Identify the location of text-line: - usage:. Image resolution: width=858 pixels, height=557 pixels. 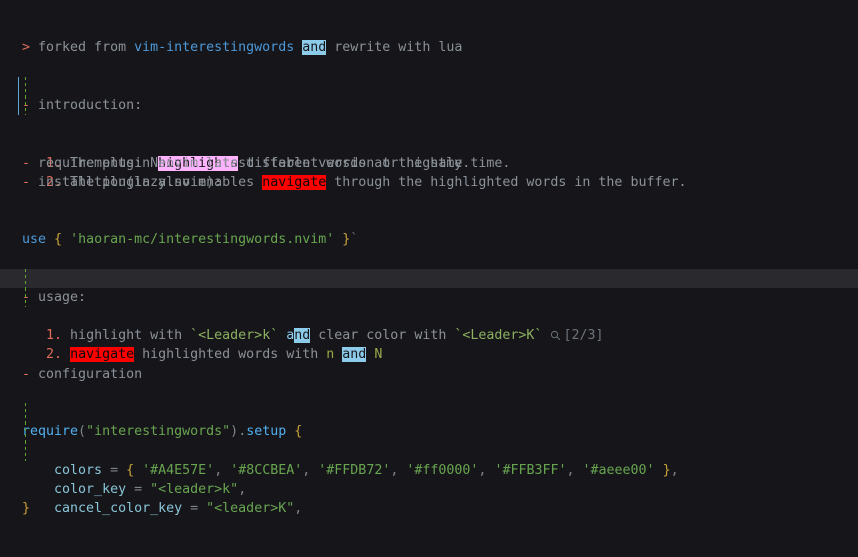
(429, 277).